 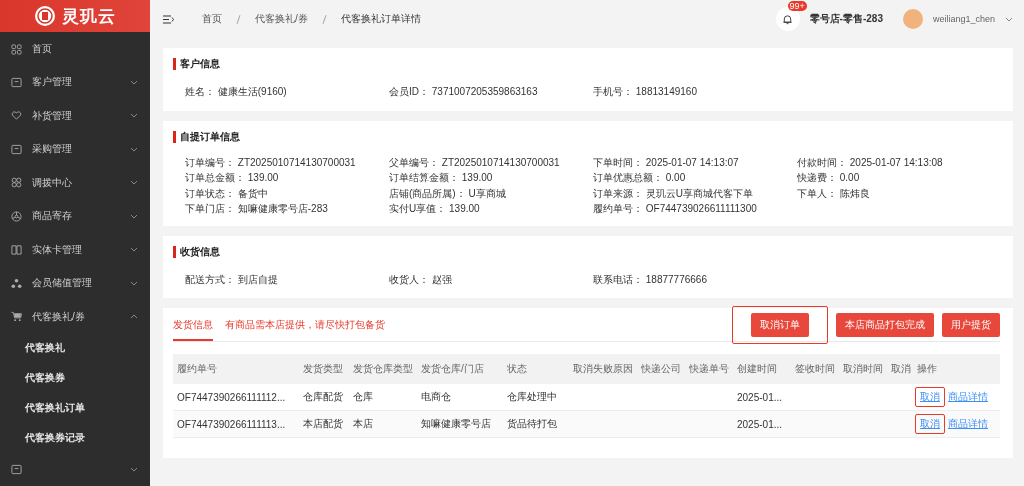 What do you see at coordinates (134, 316) in the screenshot?
I see `chevron-up-icon` at bounding box center [134, 316].